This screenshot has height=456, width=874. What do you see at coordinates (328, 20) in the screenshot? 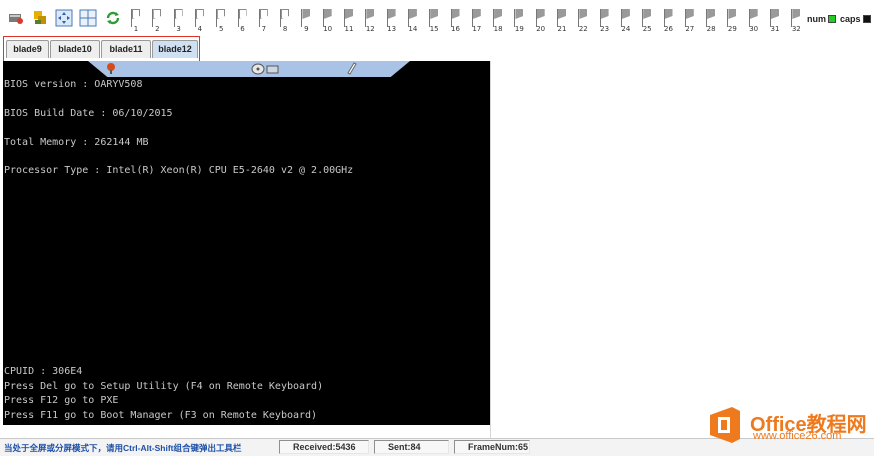
I see `blade-flag-10: 10` at bounding box center [328, 20].